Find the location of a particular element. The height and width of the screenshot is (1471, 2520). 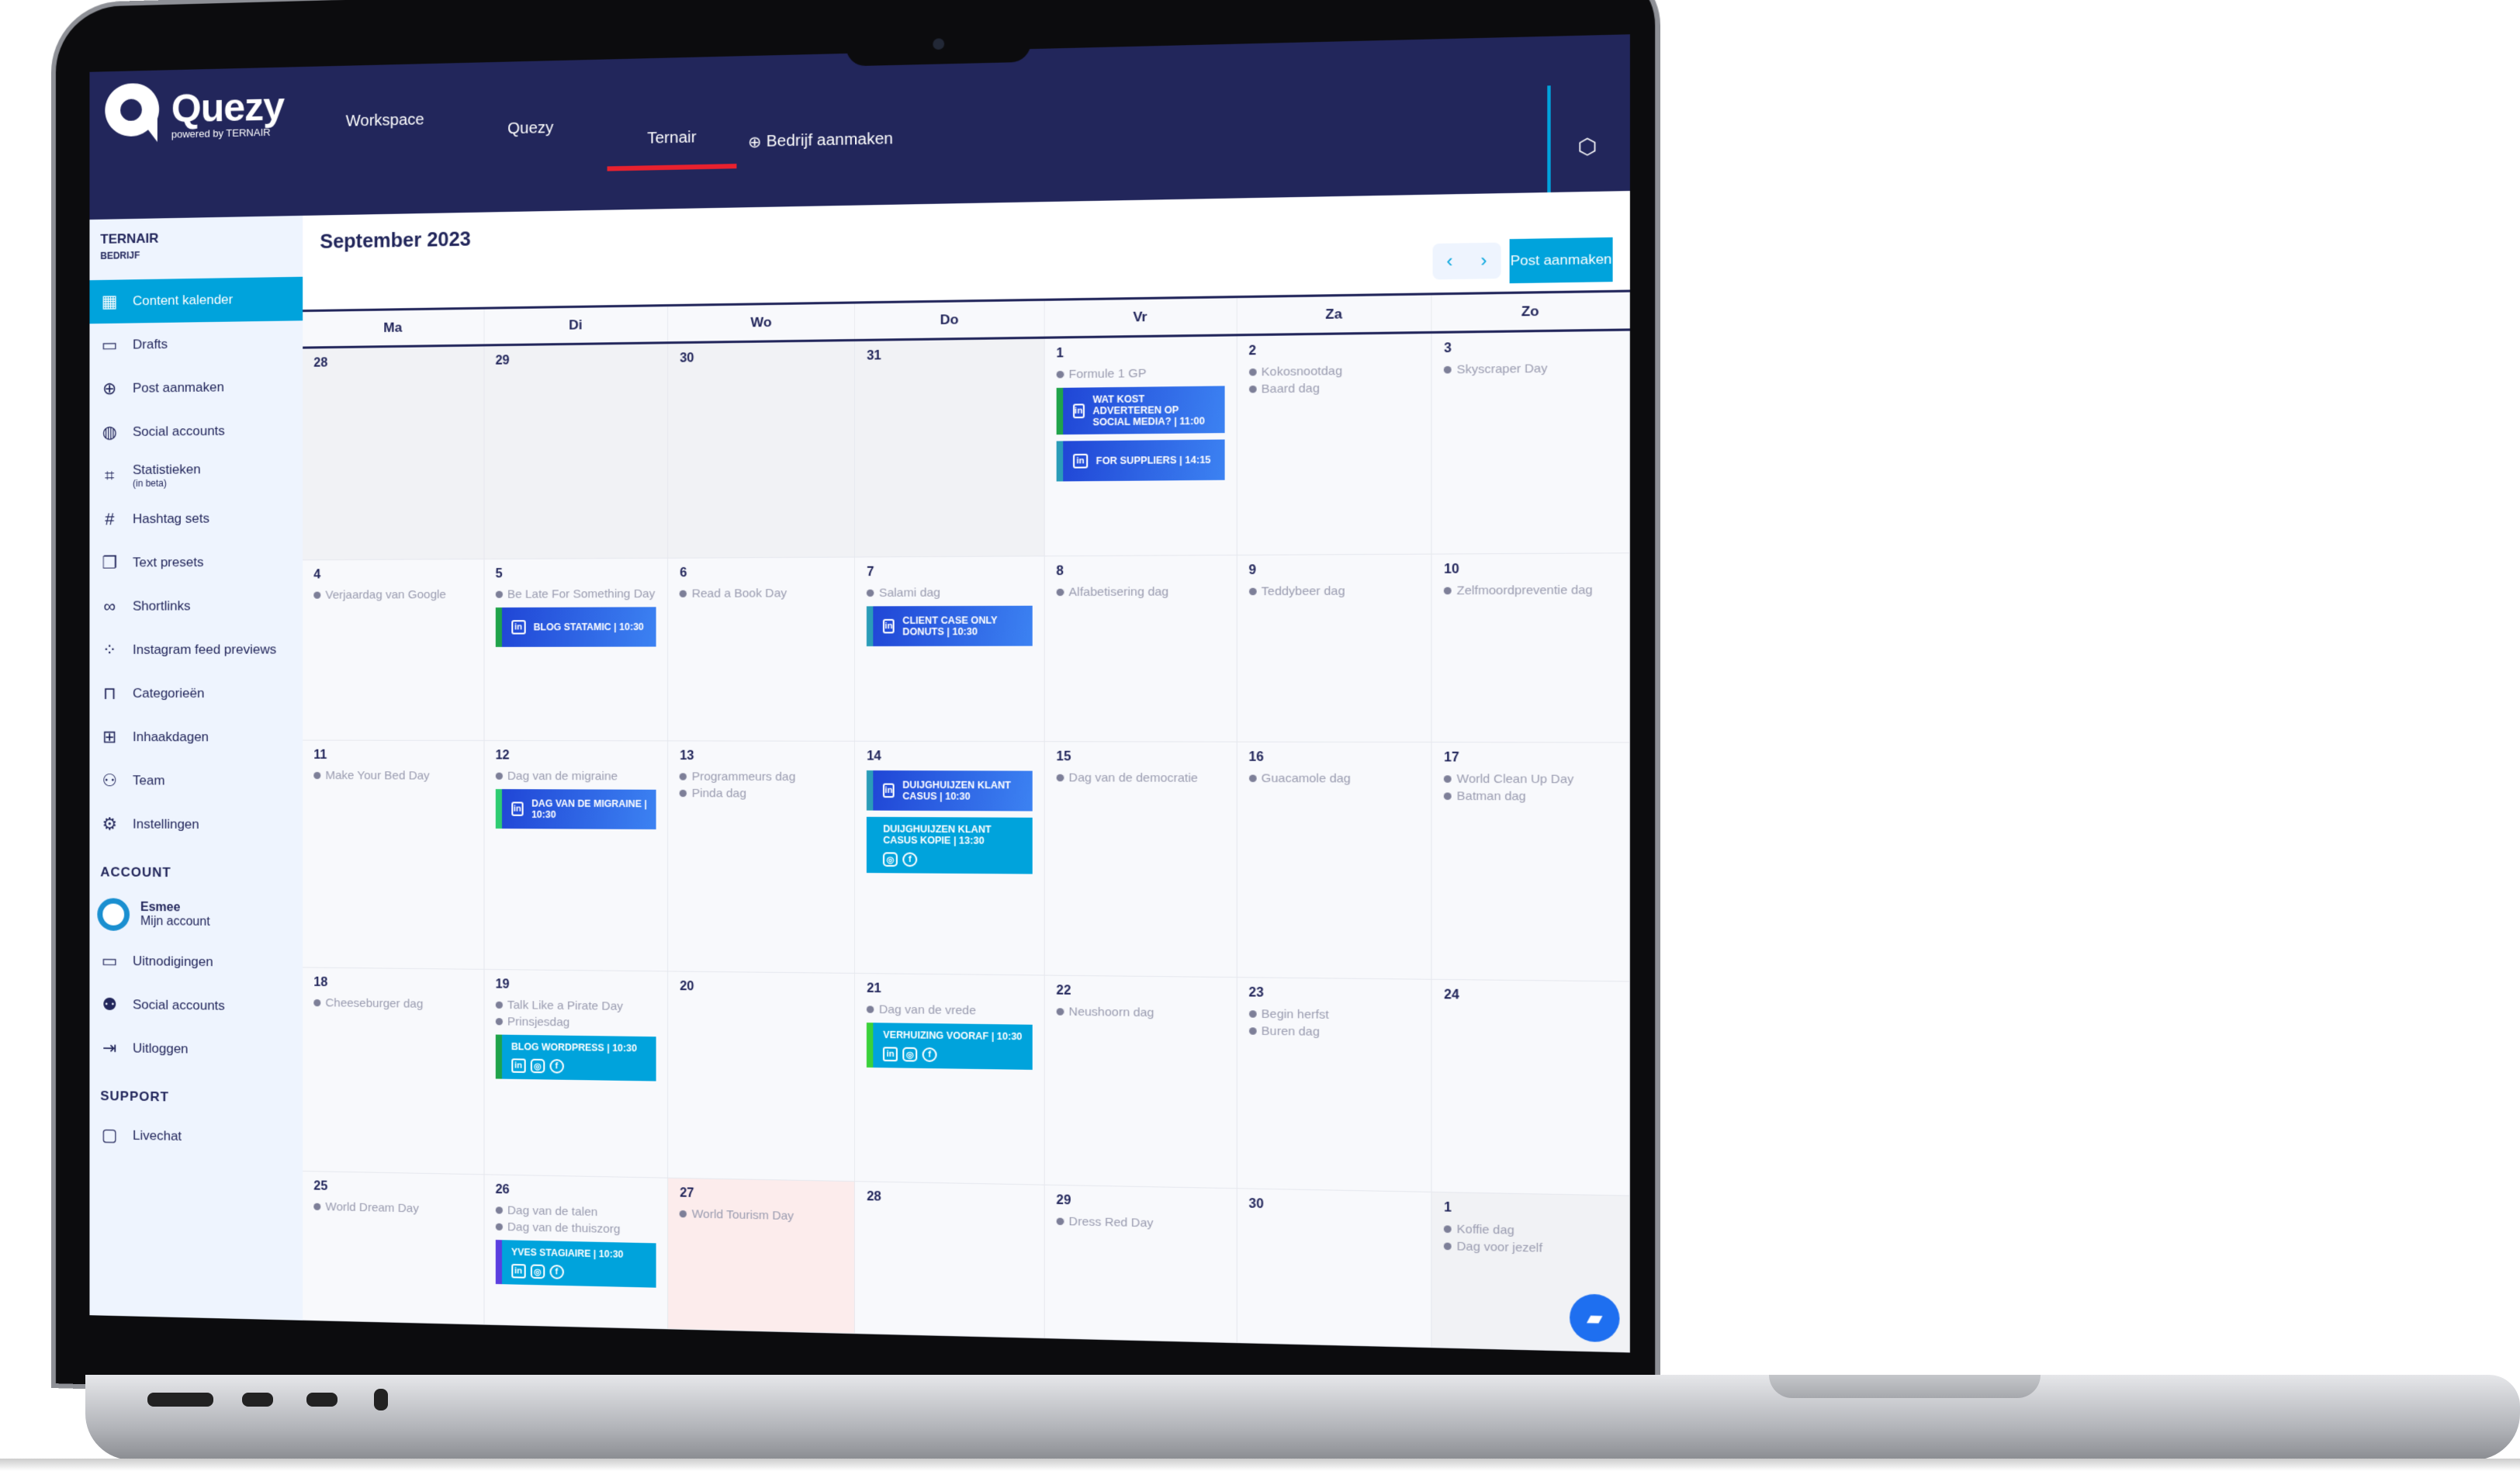

scheduled-post: YVES STAGIAIRE | 10:30 in ◎ f is located at coordinates (576, 1264).